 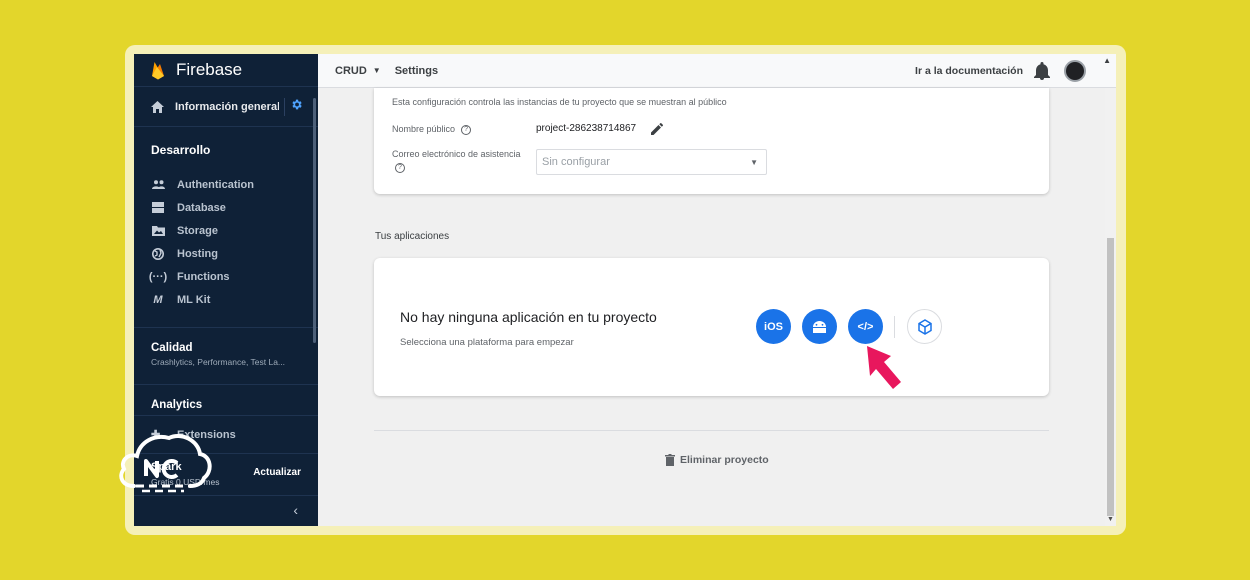 What do you see at coordinates (351, 70) in the screenshot?
I see `project-name: CRUD` at bounding box center [351, 70].